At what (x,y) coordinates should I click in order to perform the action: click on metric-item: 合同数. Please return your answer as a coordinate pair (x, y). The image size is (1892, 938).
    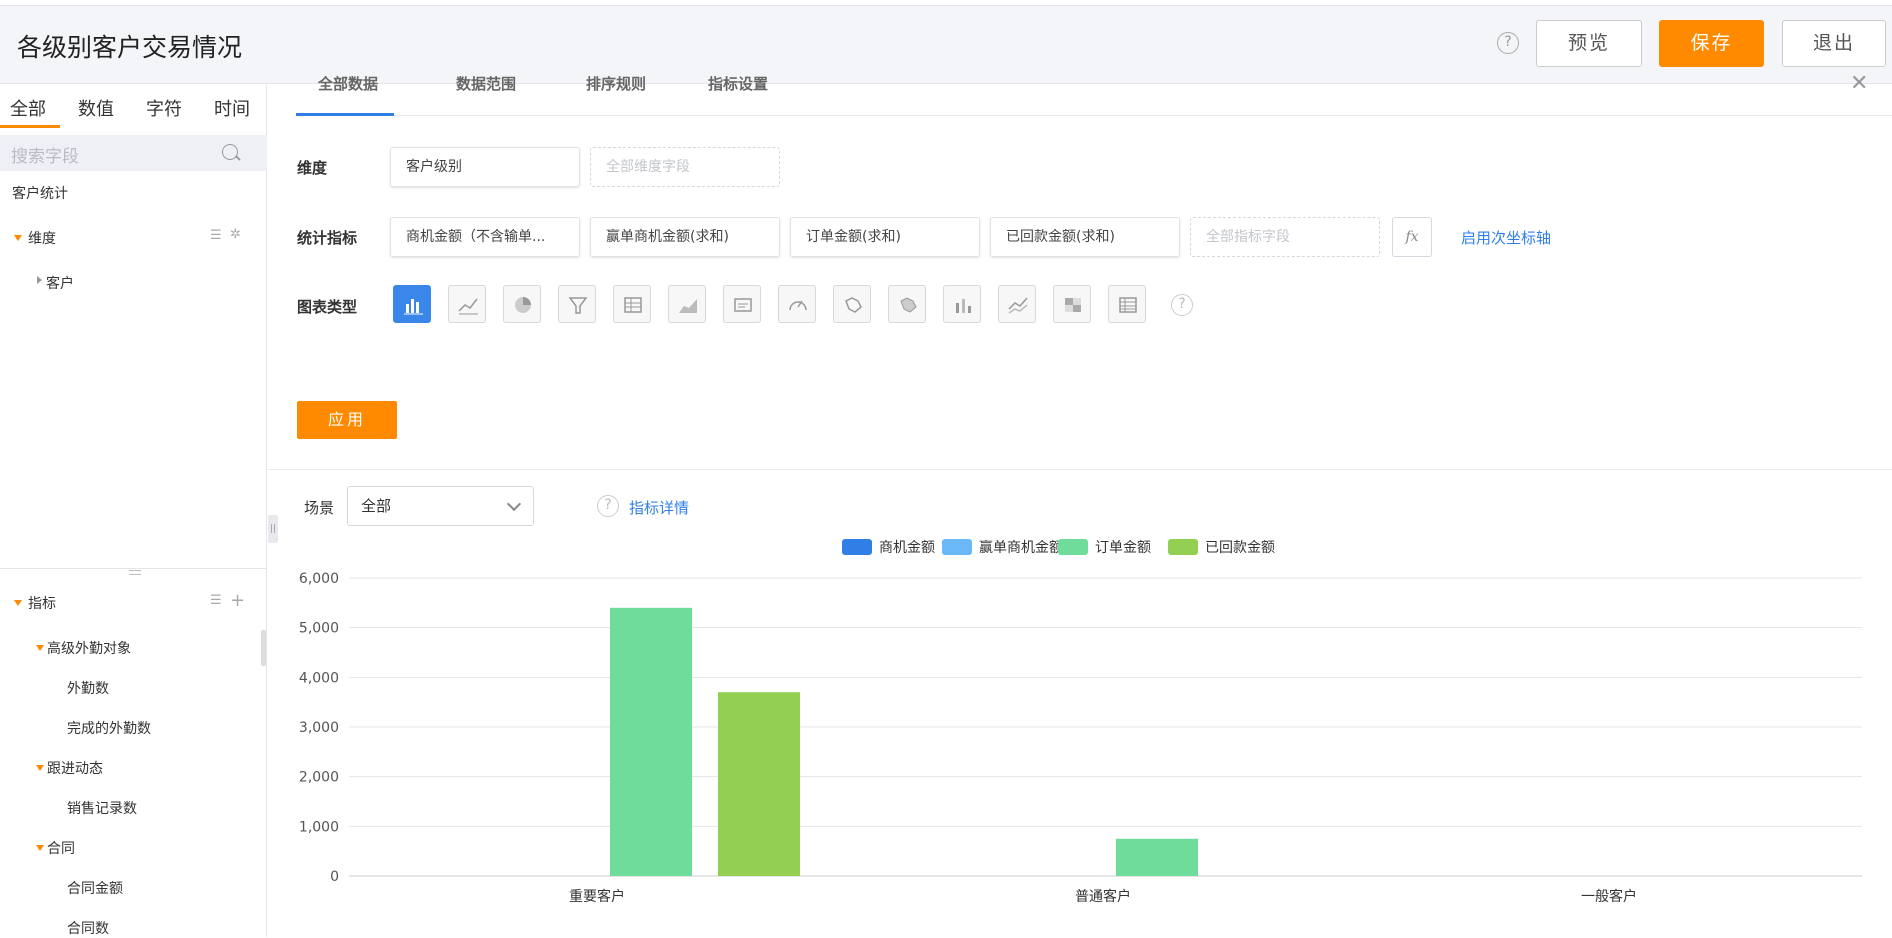
    Looking at the image, I should click on (88, 928).